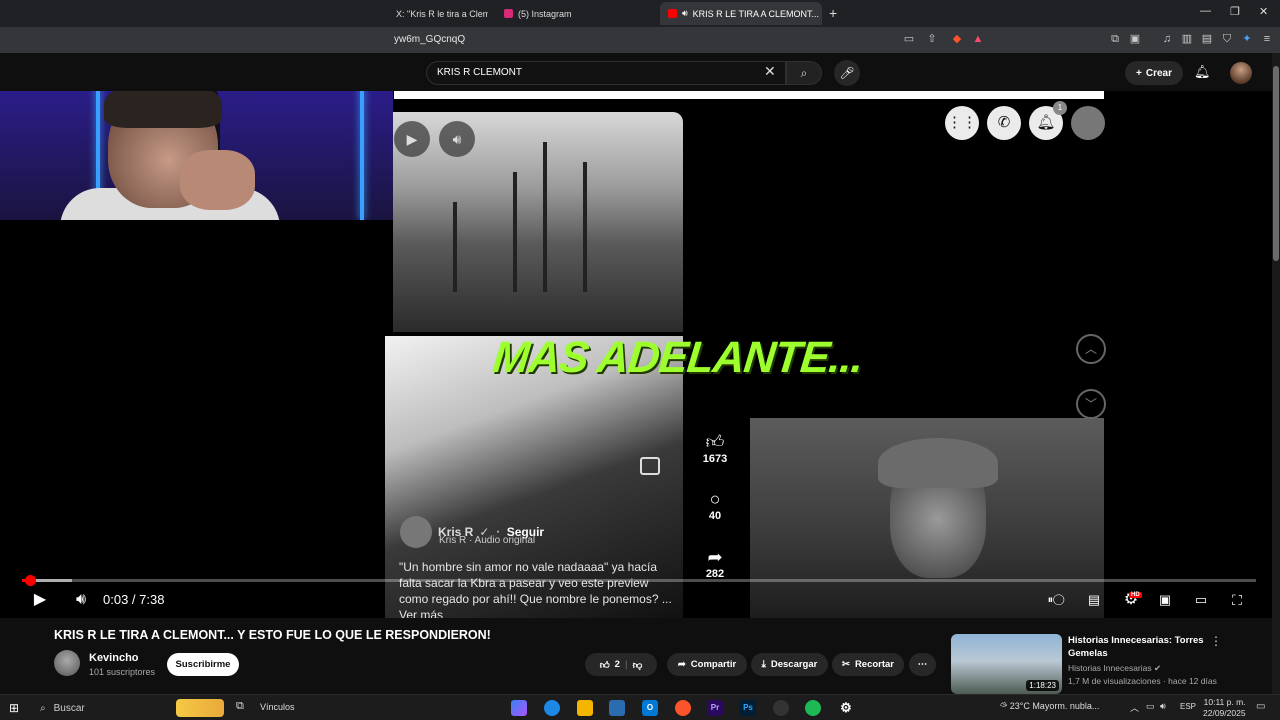 Image resolution: width=1280 pixels, height=720 pixels. Describe the element at coordinates (457, 139) in the screenshot. I see `ig-volume-icon: 🔊︎` at that location.